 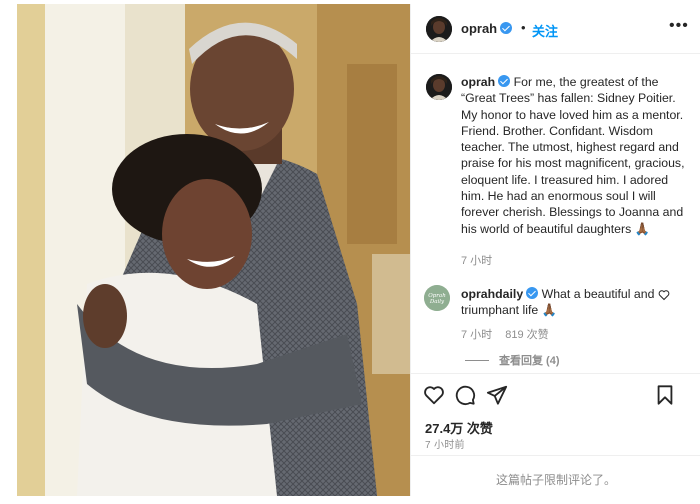 I want to click on follow-button: 关注, so click(x=545, y=30).